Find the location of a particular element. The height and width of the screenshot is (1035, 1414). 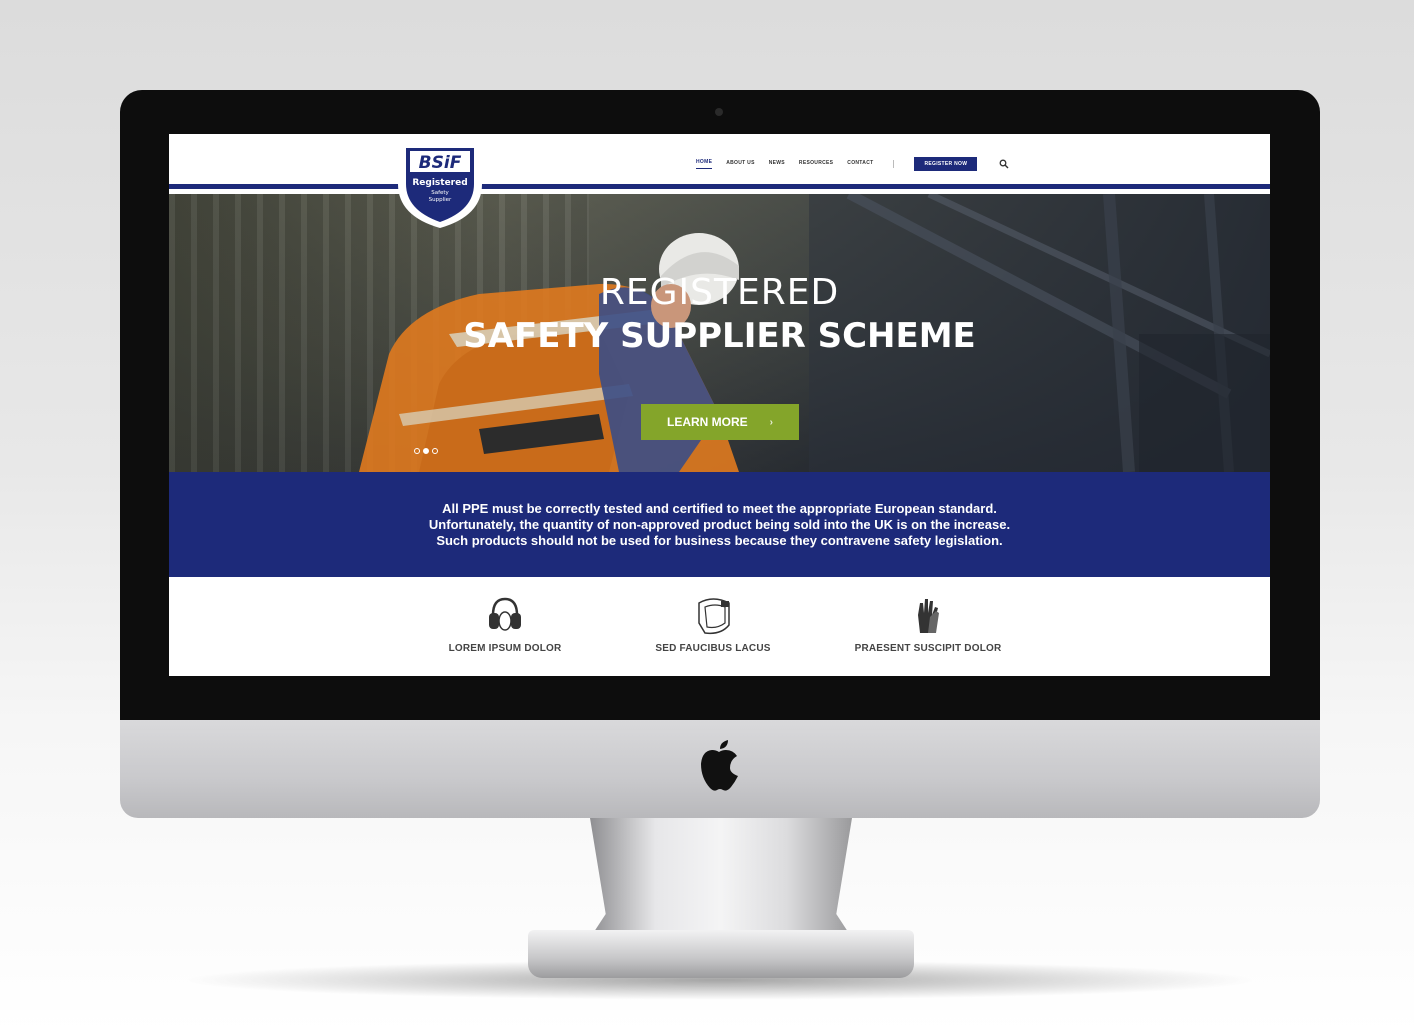

nav-home: HOME is located at coordinates (704, 164).